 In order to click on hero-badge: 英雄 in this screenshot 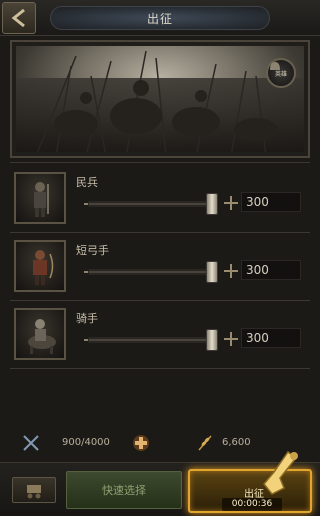, I will do `click(281, 73)`.